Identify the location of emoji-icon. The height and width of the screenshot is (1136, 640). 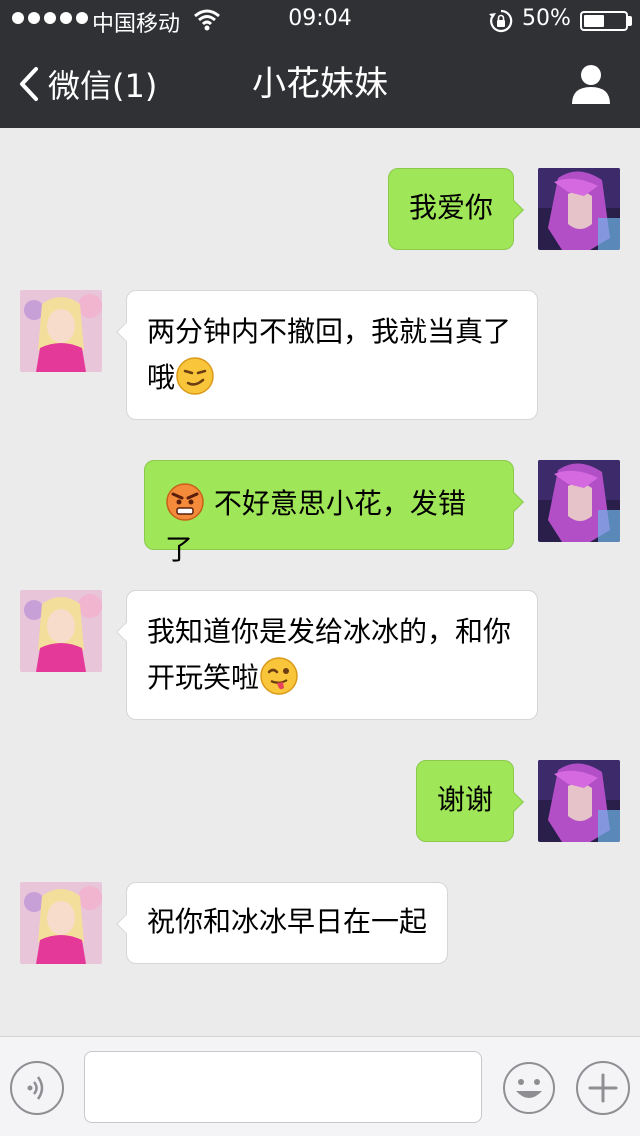
(529, 1088).